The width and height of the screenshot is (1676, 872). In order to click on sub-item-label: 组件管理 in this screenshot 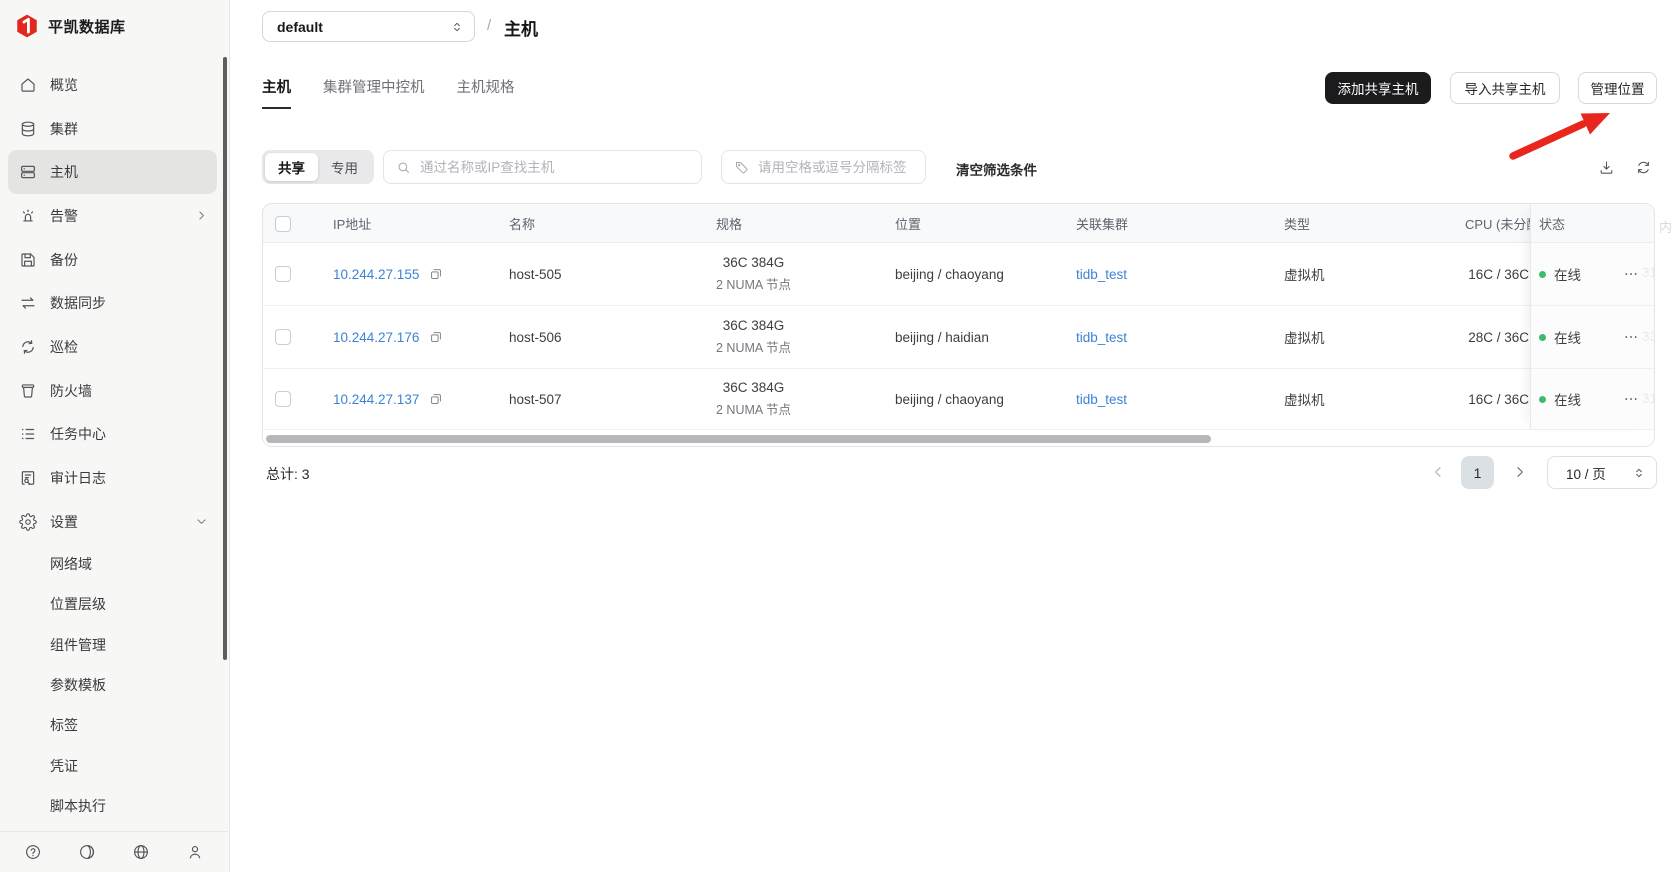, I will do `click(78, 644)`.